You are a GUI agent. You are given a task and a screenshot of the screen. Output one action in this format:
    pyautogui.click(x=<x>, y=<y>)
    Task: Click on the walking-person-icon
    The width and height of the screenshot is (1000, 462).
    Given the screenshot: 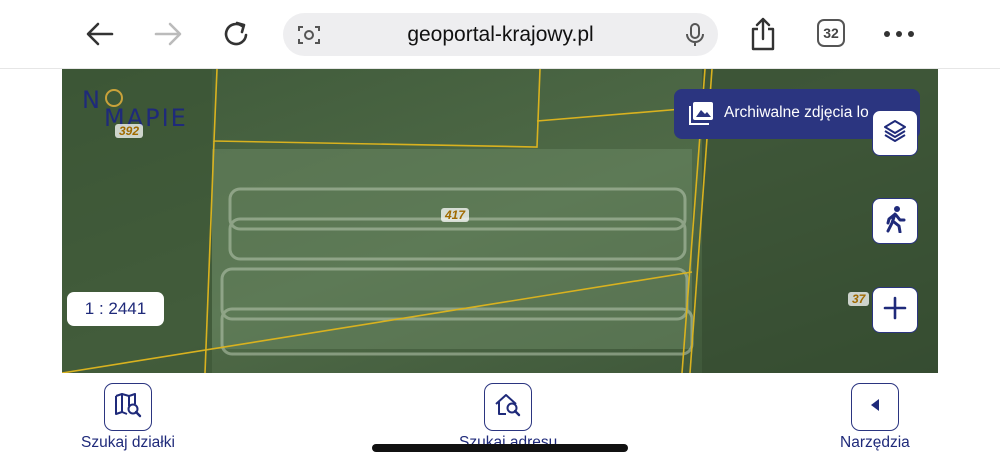 What is the action you would take?
    pyautogui.click(x=895, y=221)
    